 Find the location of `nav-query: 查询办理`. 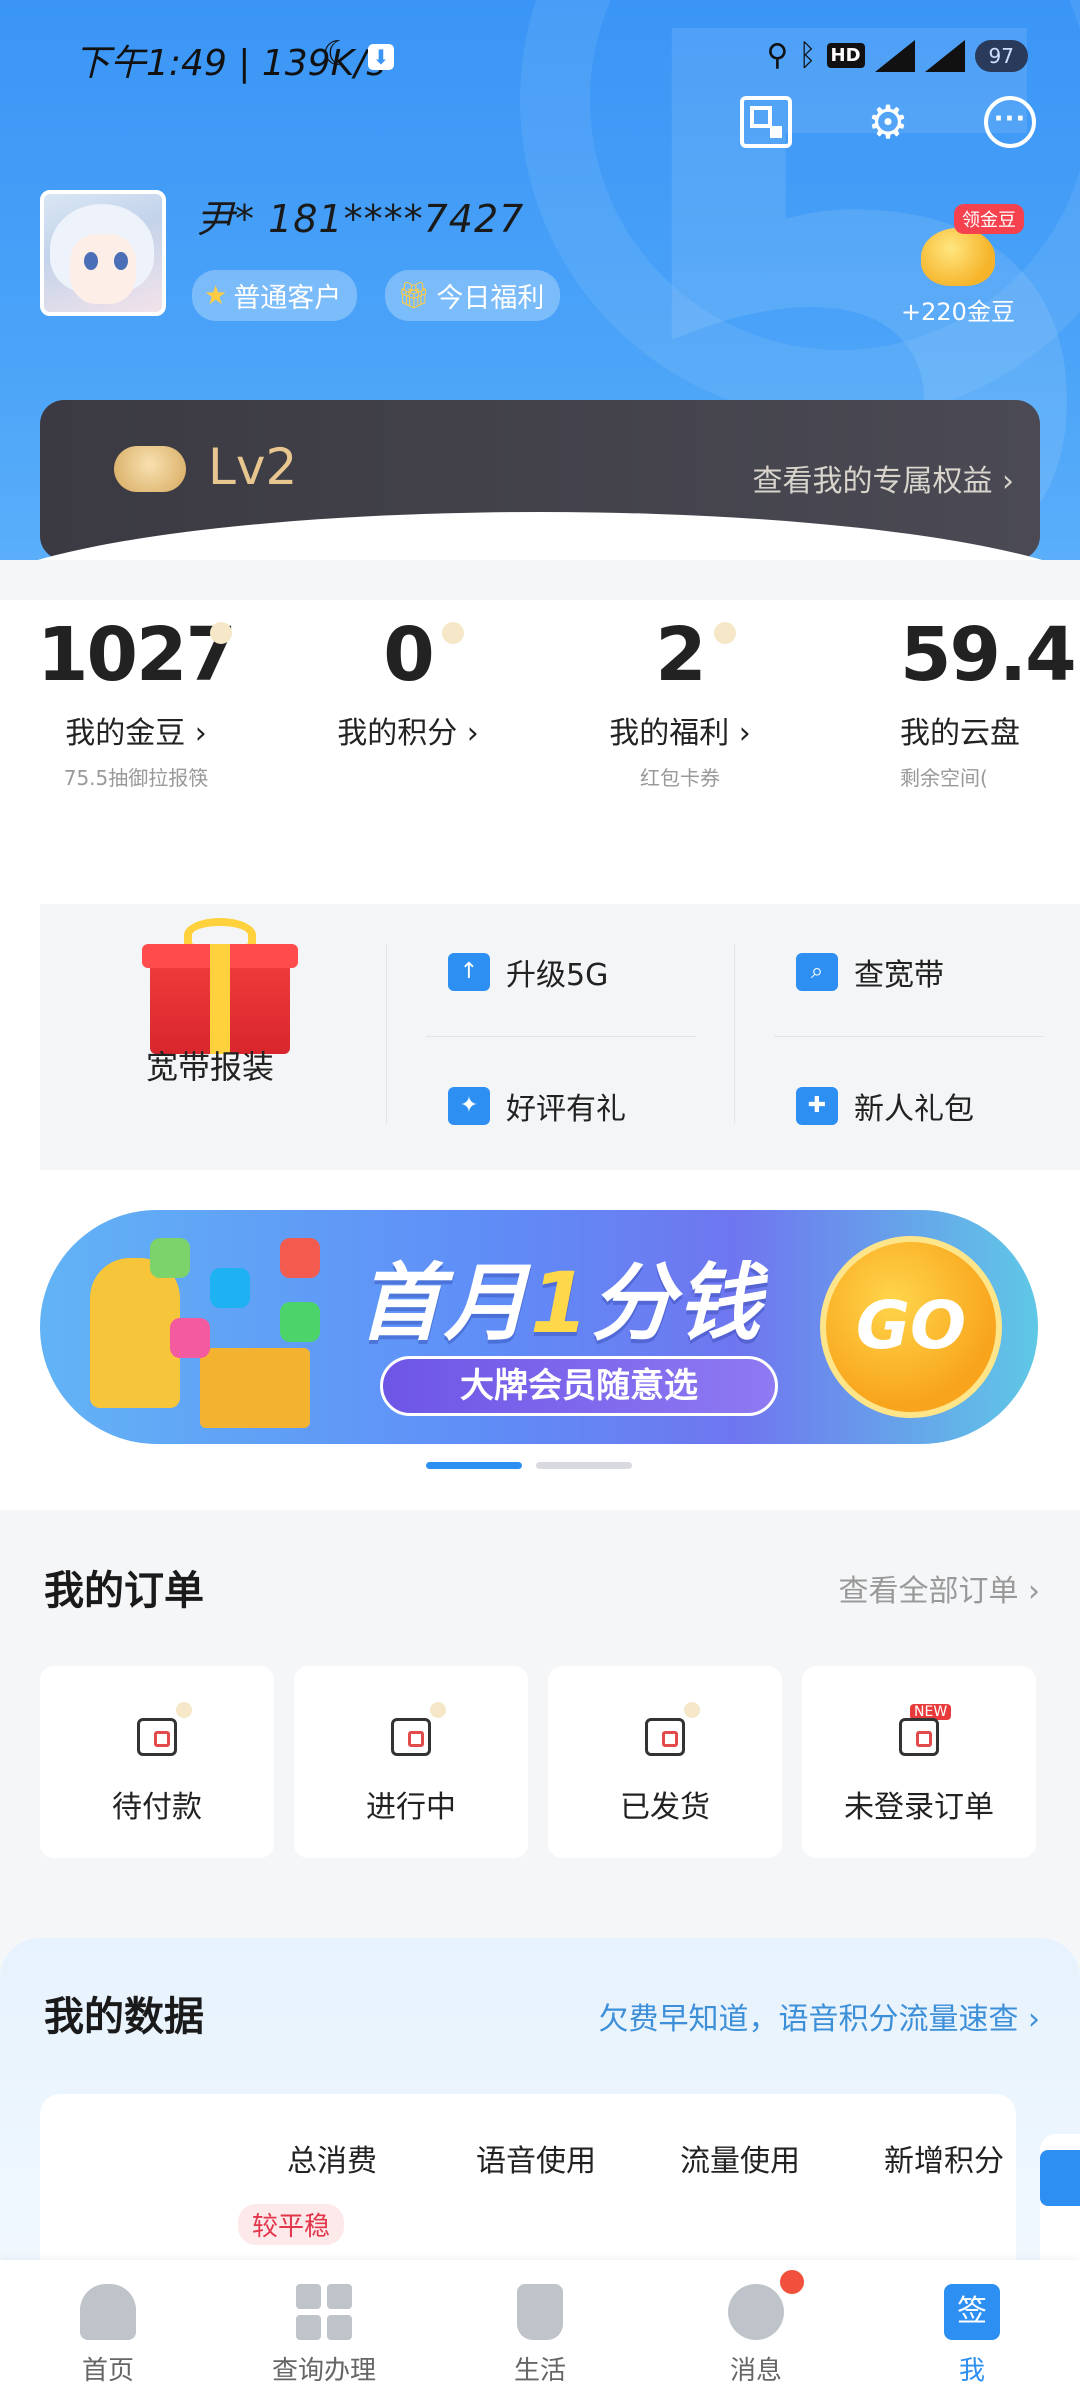

nav-query: 查询办理 is located at coordinates (324, 2330).